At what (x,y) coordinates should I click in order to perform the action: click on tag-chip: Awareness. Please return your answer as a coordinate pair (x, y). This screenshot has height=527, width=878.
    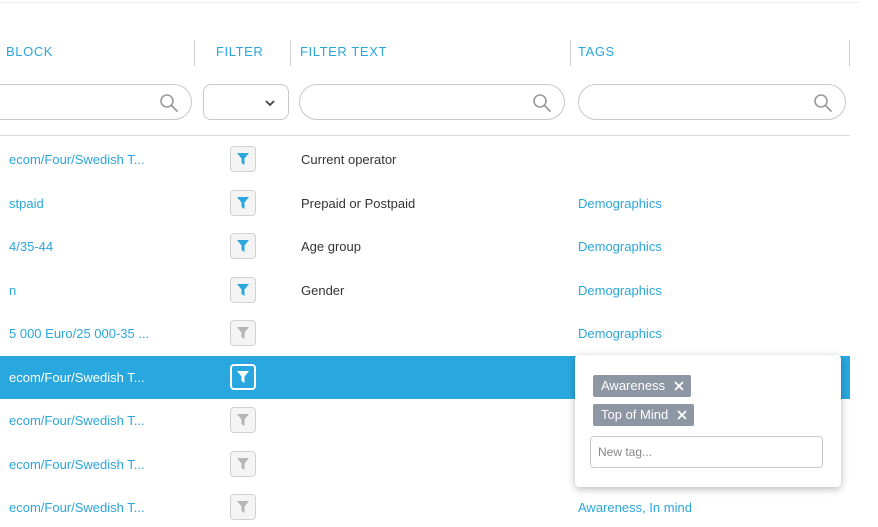
    Looking at the image, I should click on (642, 386).